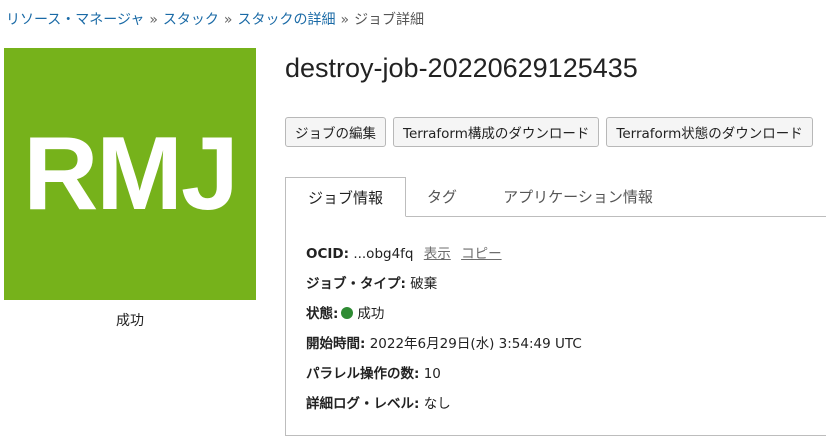 This screenshot has height=444, width=826. Describe the element at coordinates (75, 20) in the screenshot. I see `breadcrumb-link-resource-manager: リソース・マネージャ` at that location.